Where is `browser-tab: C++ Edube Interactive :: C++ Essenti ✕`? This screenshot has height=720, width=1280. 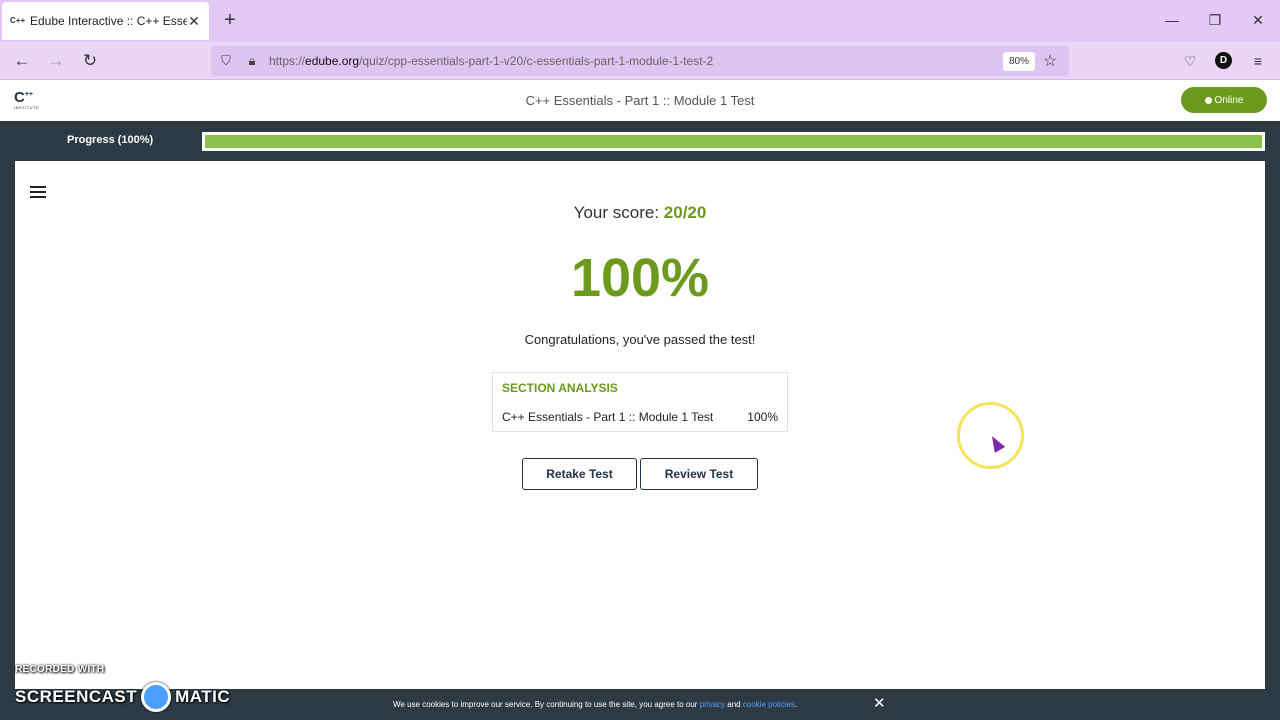
browser-tab: C++ Edube Interactive :: C++ Essenti ✕ is located at coordinates (105, 21).